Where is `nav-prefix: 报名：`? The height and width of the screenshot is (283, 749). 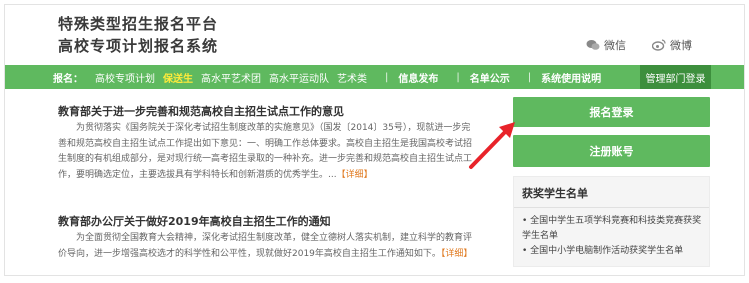
nav-prefix: 报名： is located at coordinates (68, 79).